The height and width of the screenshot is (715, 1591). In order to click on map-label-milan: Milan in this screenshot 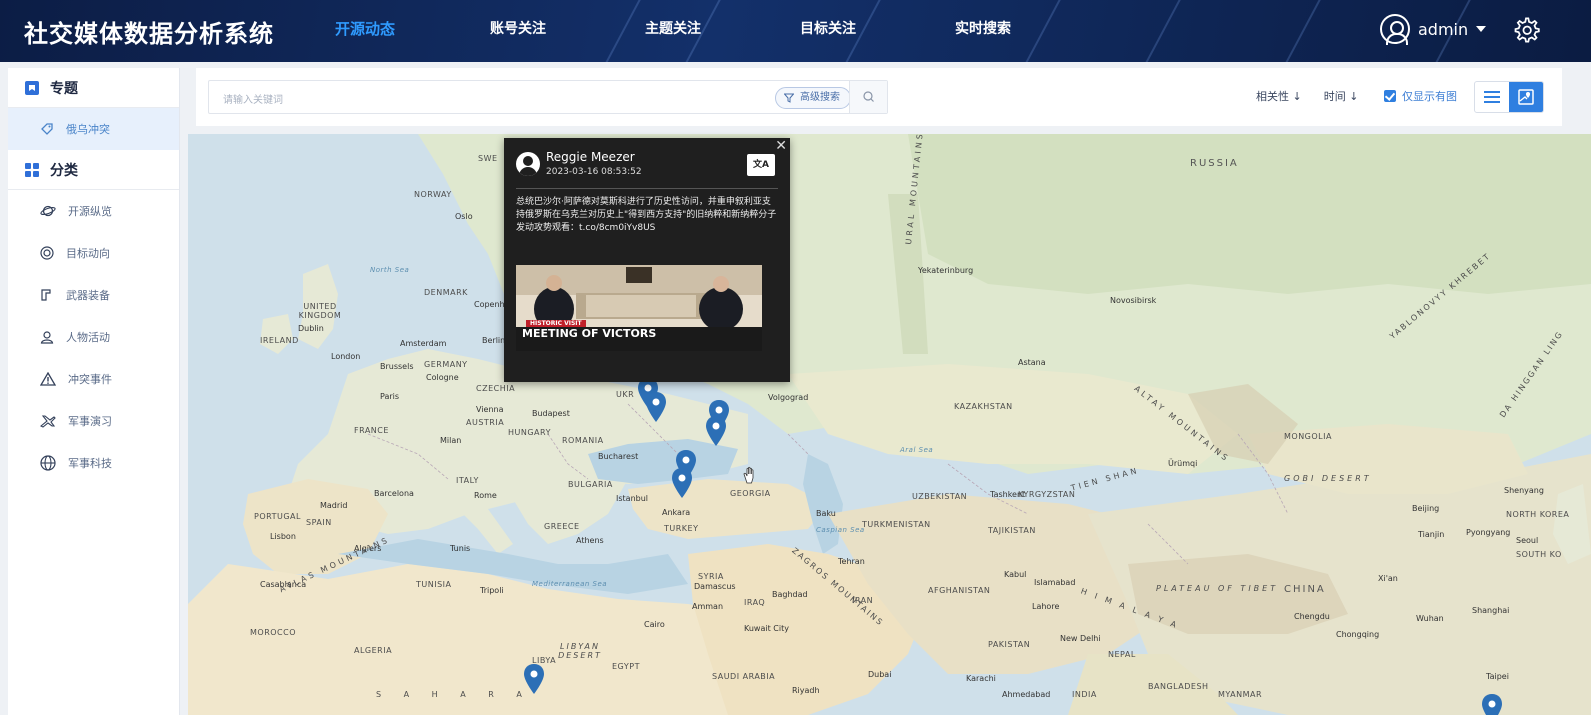, I will do `click(451, 440)`.